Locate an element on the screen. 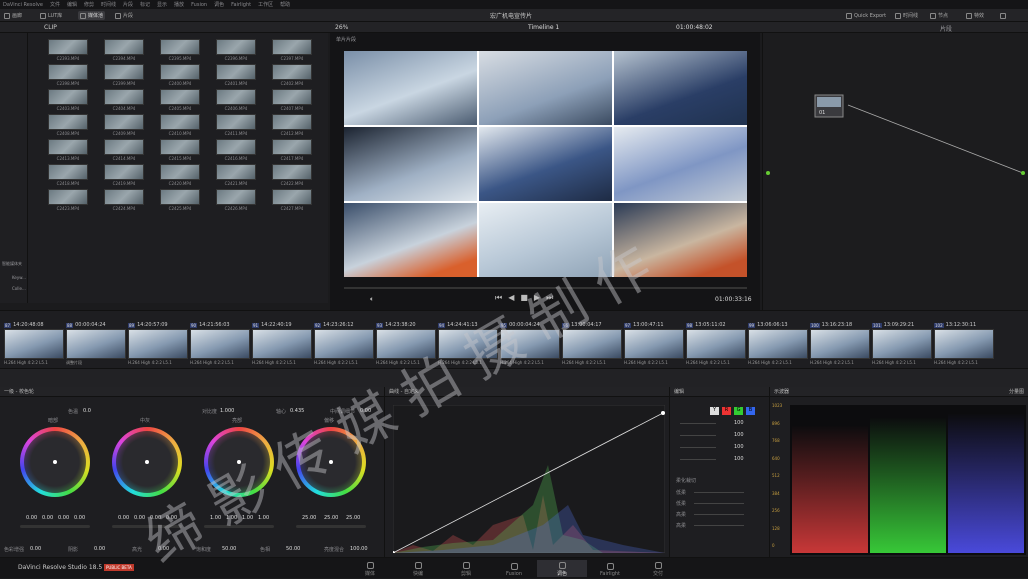 The image size is (1028, 579). scope-mode: 分量图 is located at coordinates (1016, 391).